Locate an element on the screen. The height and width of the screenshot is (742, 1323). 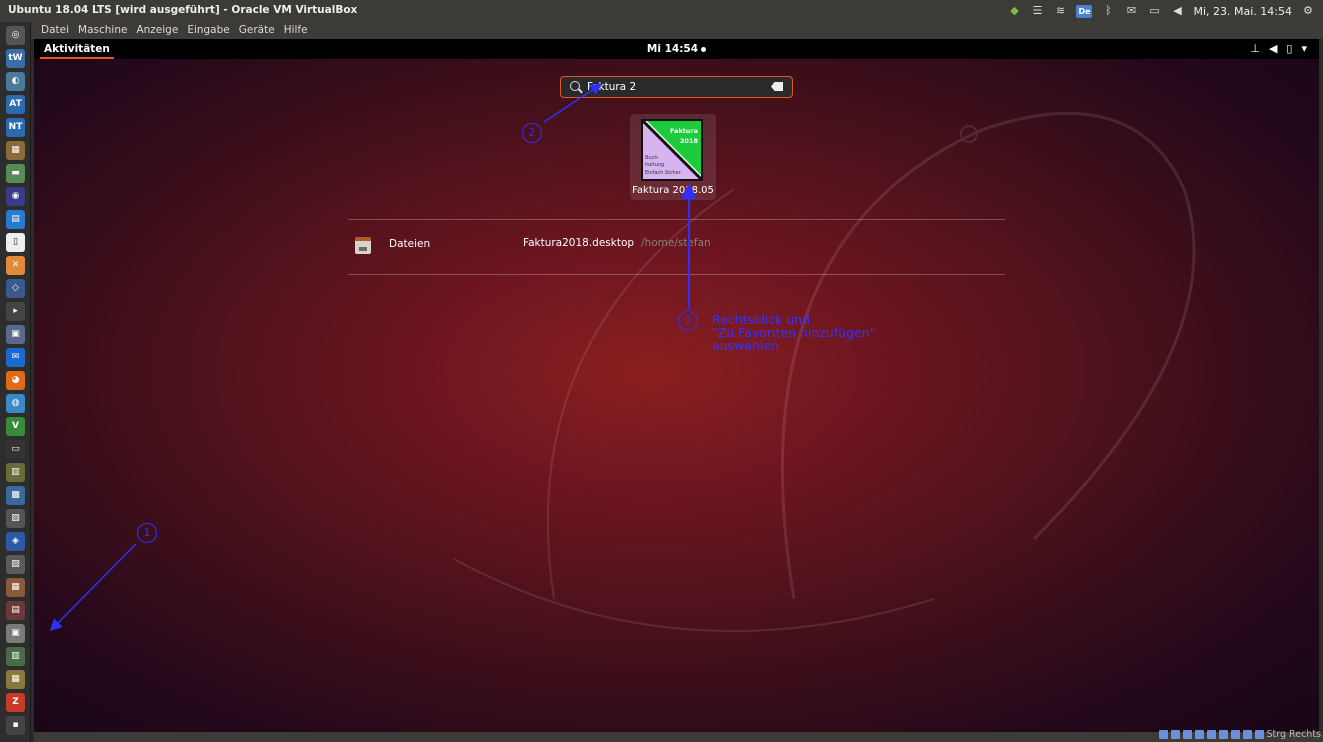
launcher-app8-icon: ▣ is located at coordinates (15, 633).